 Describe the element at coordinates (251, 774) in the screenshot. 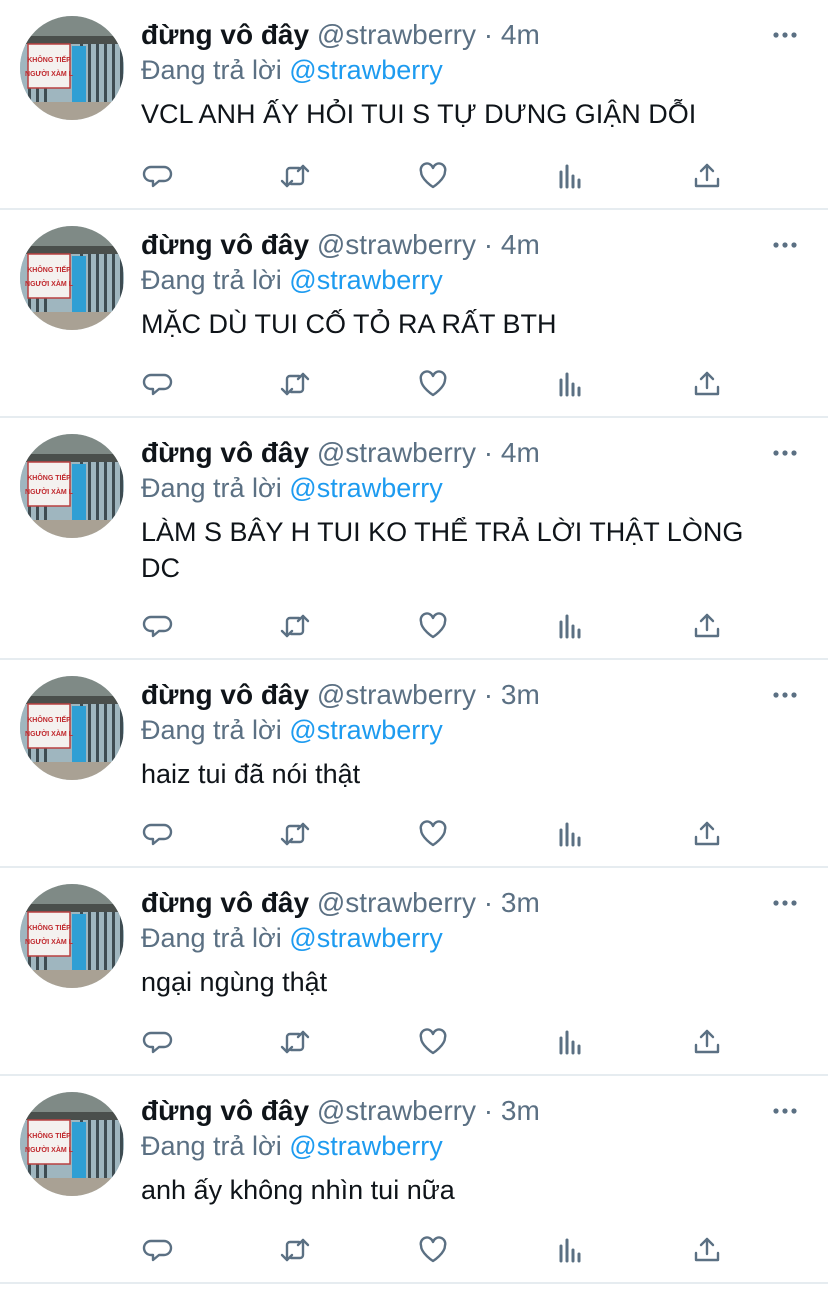

I see `tweet-text: haiz tui đã nói thật` at that location.